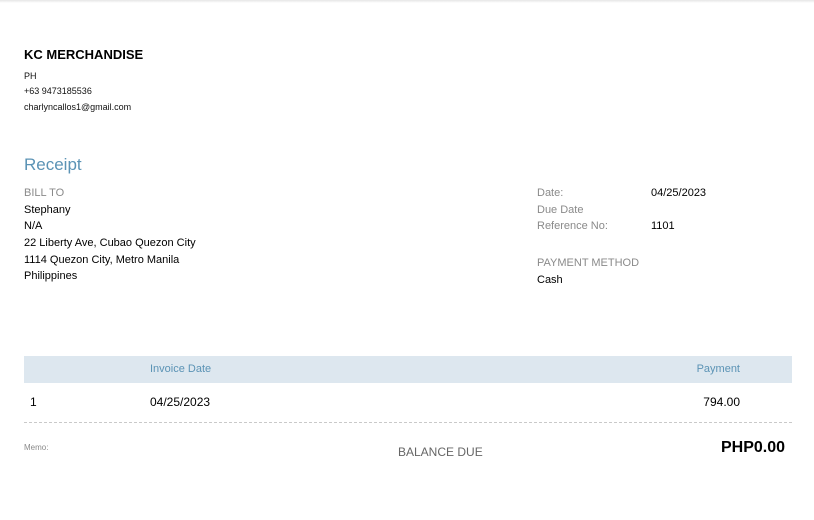 The width and height of the screenshot is (814, 520). What do you see at coordinates (53, 164) in the screenshot?
I see `document-title: Receipt` at bounding box center [53, 164].